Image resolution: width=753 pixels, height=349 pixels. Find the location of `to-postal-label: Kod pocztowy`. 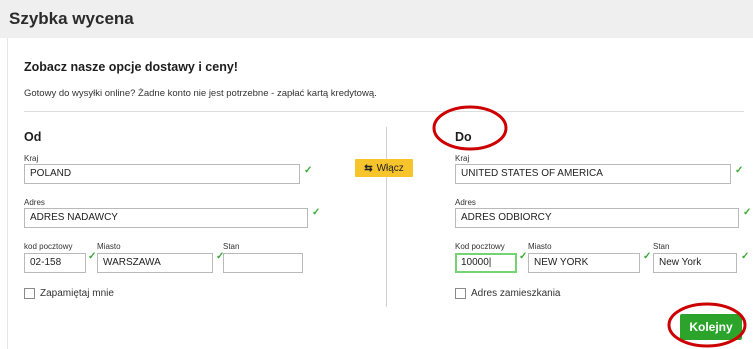

to-postal-label: Kod pocztowy is located at coordinates (480, 246).